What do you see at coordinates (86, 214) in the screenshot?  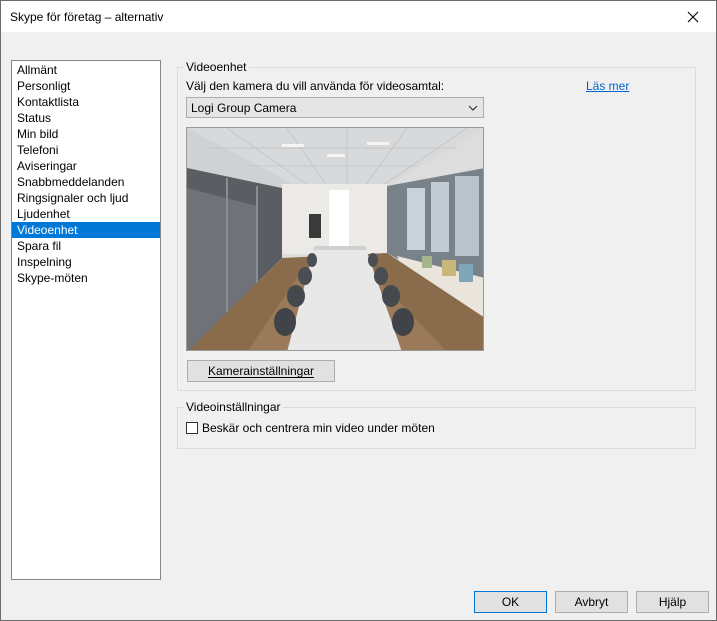 I see `nav-item-audio-device: Ljudenhet` at bounding box center [86, 214].